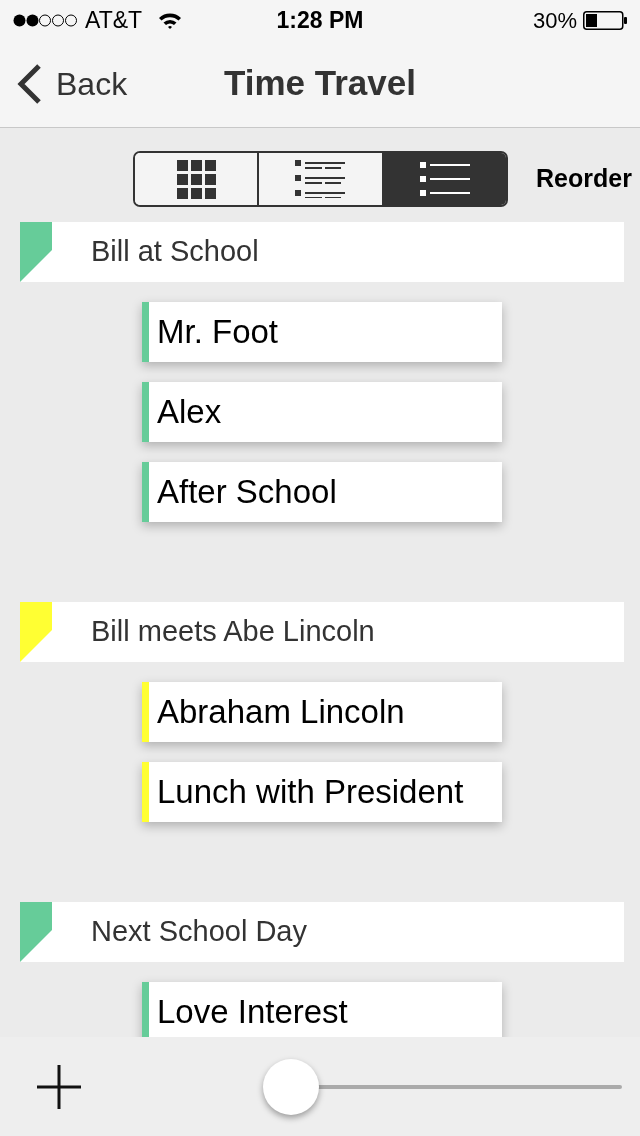 The height and width of the screenshot is (1136, 640). Describe the element at coordinates (320, 179) in the screenshot. I see `detailed-list-icon` at that location.